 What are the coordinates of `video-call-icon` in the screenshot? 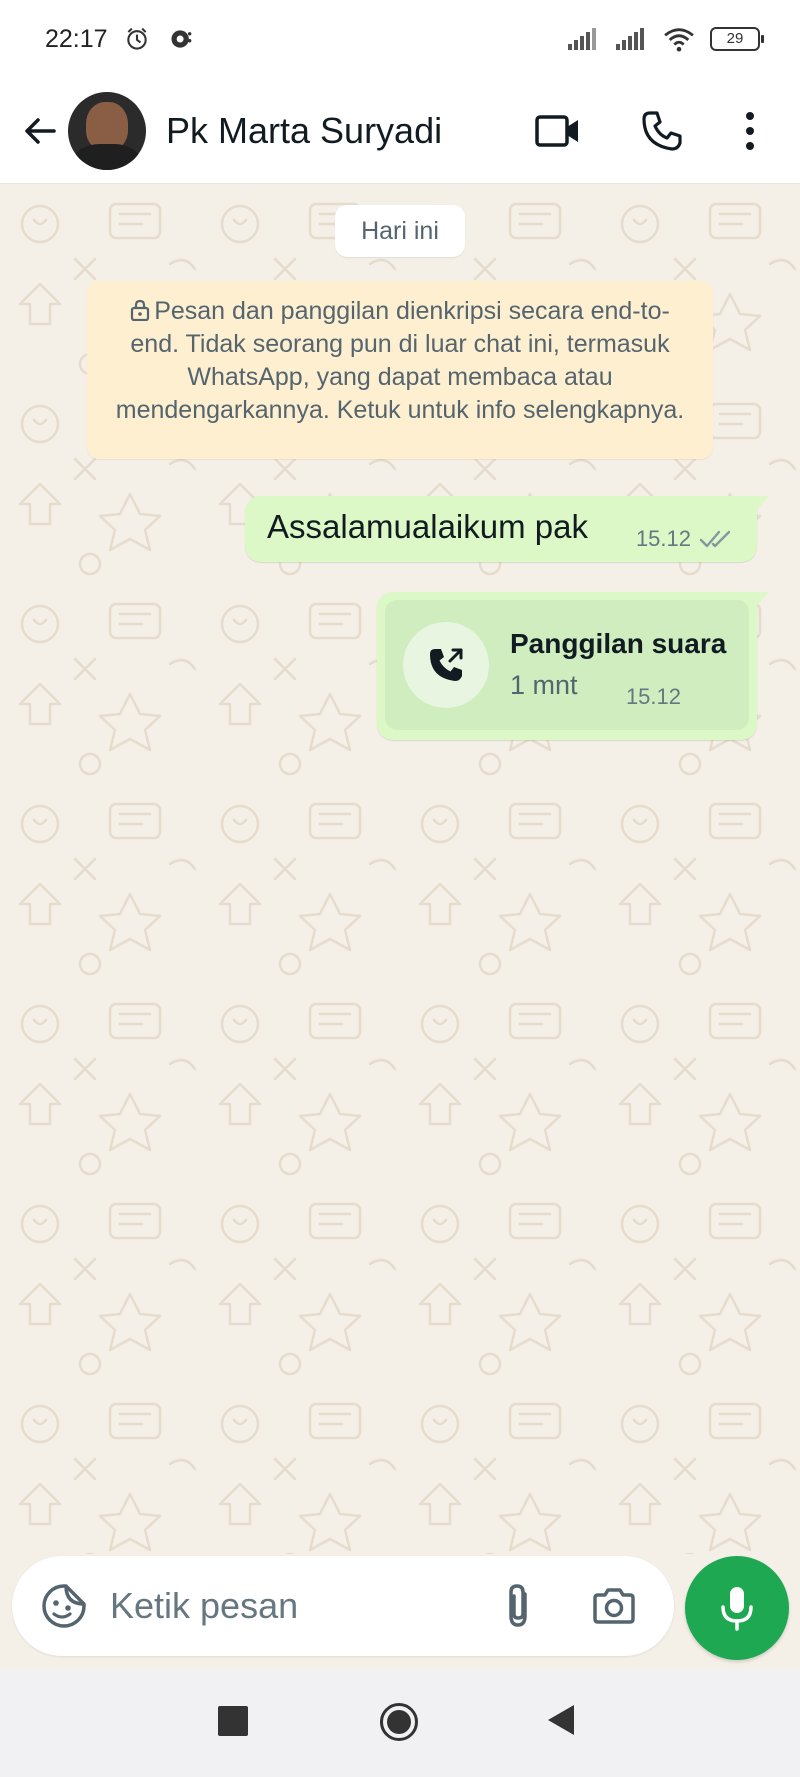 It's located at (556, 130).